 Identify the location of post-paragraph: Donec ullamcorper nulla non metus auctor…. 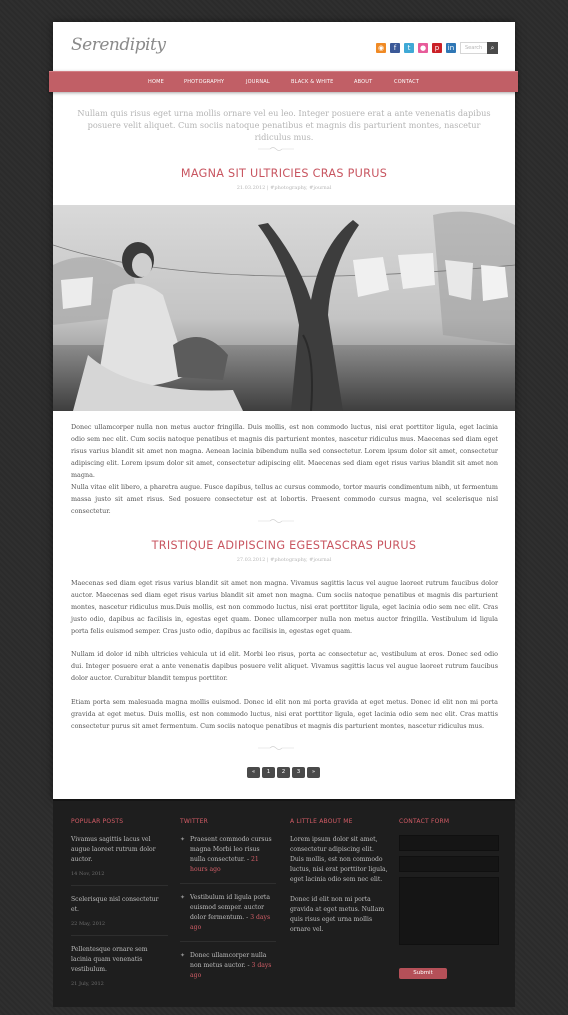
(284, 451).